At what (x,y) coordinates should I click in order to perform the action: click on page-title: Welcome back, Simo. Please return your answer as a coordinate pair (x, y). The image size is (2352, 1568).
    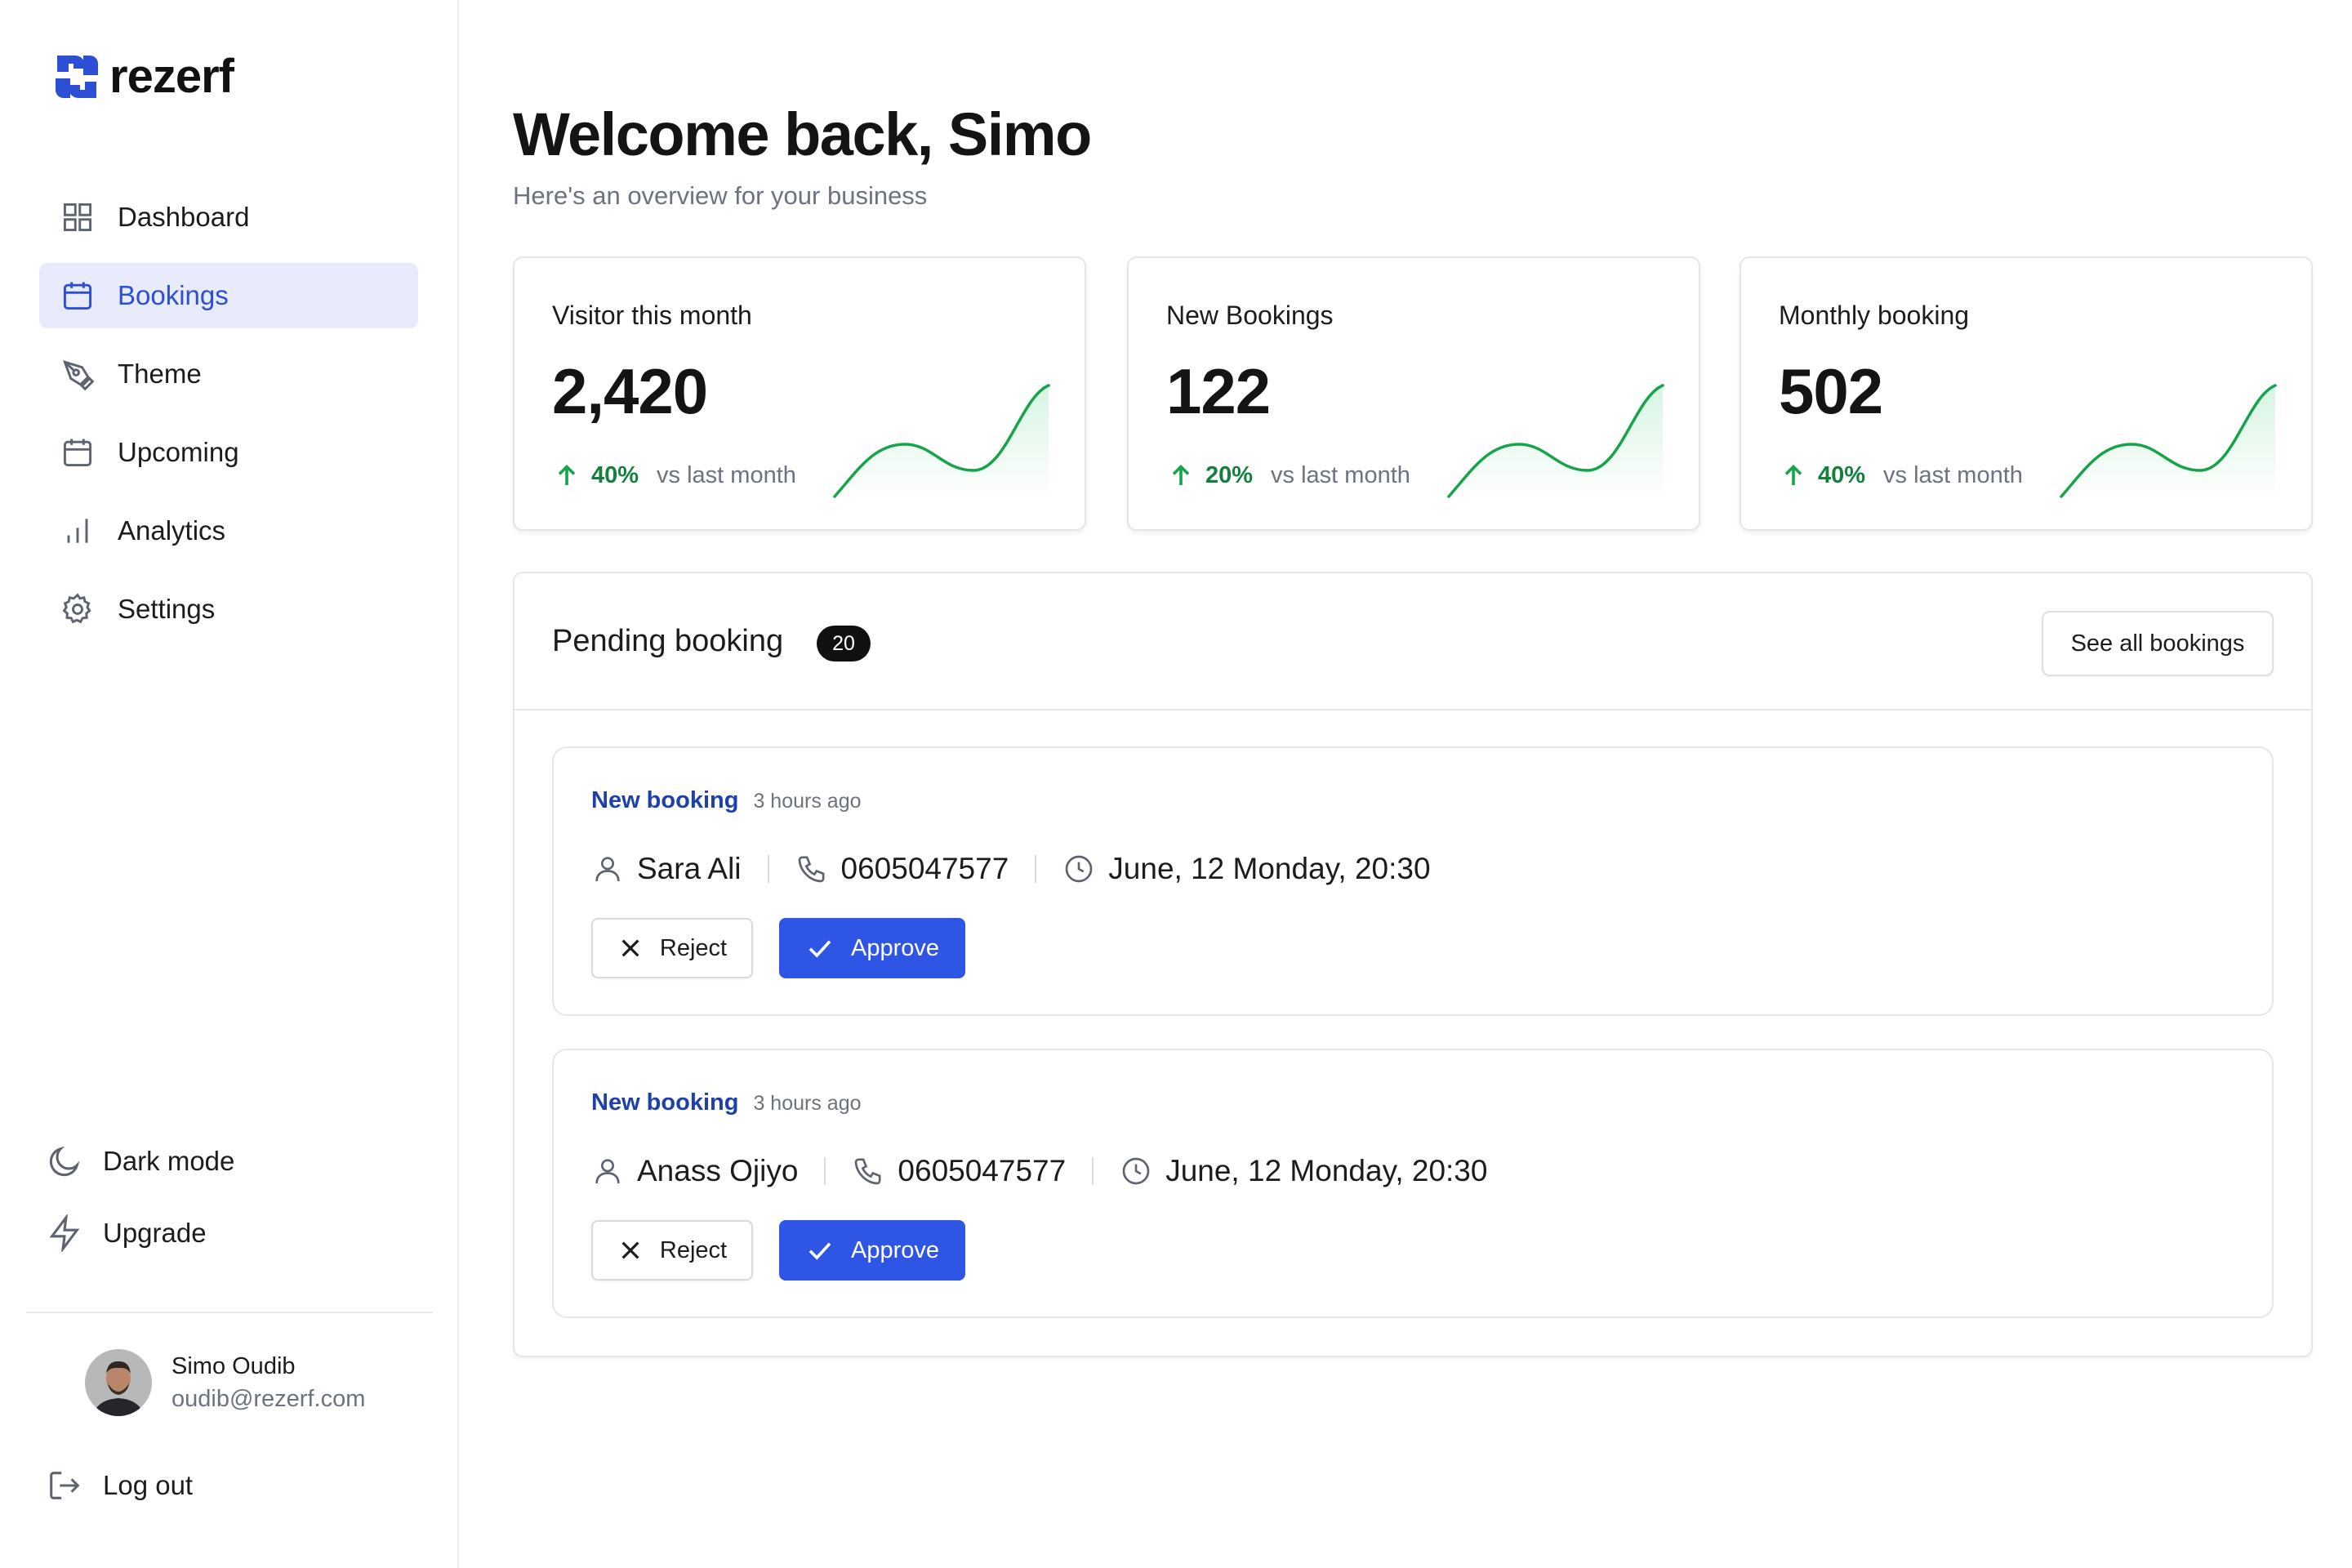
    Looking at the image, I should click on (802, 134).